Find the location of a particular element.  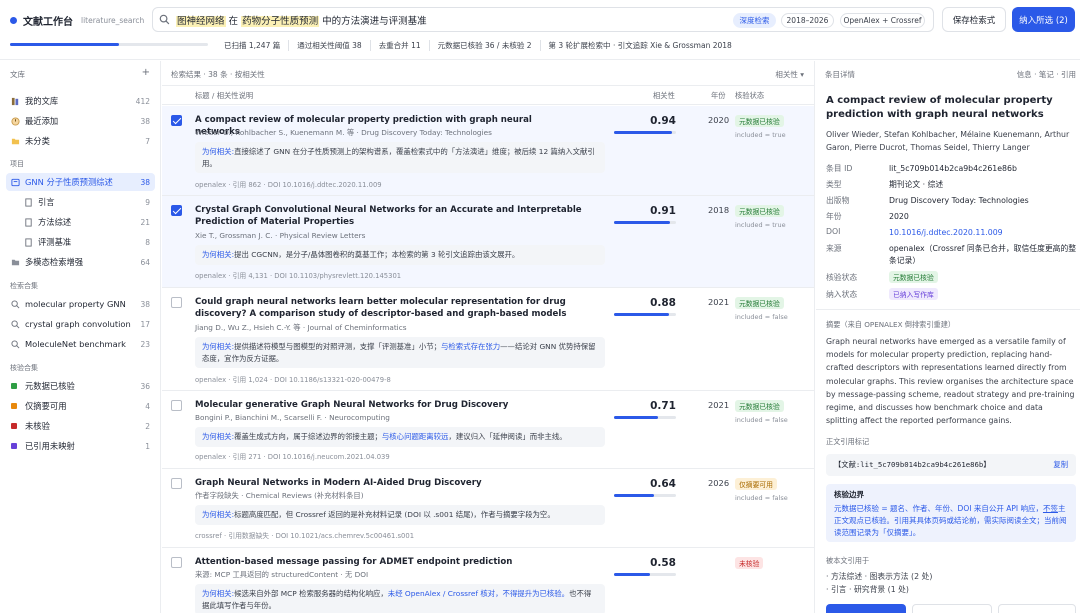

status-badge: 元数据已核验 is located at coordinates (759, 303).